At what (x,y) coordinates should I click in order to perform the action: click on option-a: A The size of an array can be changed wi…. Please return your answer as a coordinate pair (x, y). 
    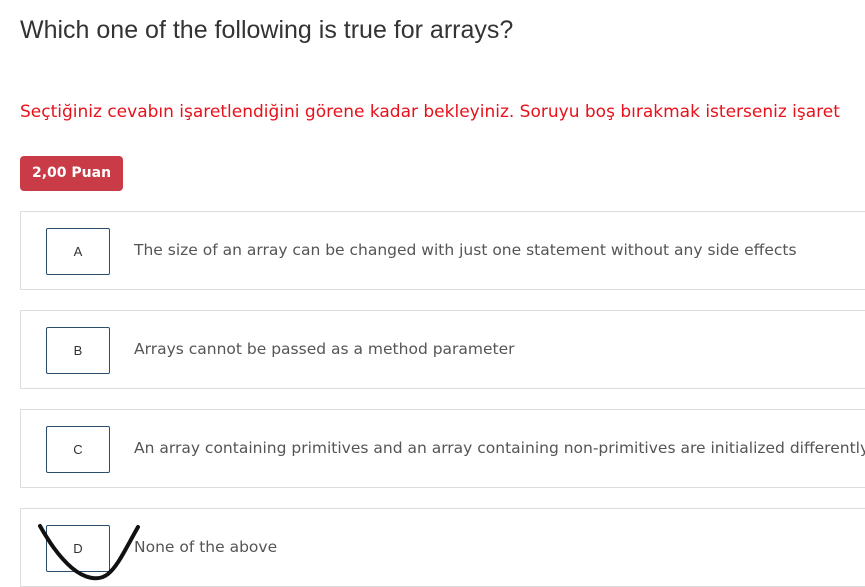
    Looking at the image, I should click on (442, 250).